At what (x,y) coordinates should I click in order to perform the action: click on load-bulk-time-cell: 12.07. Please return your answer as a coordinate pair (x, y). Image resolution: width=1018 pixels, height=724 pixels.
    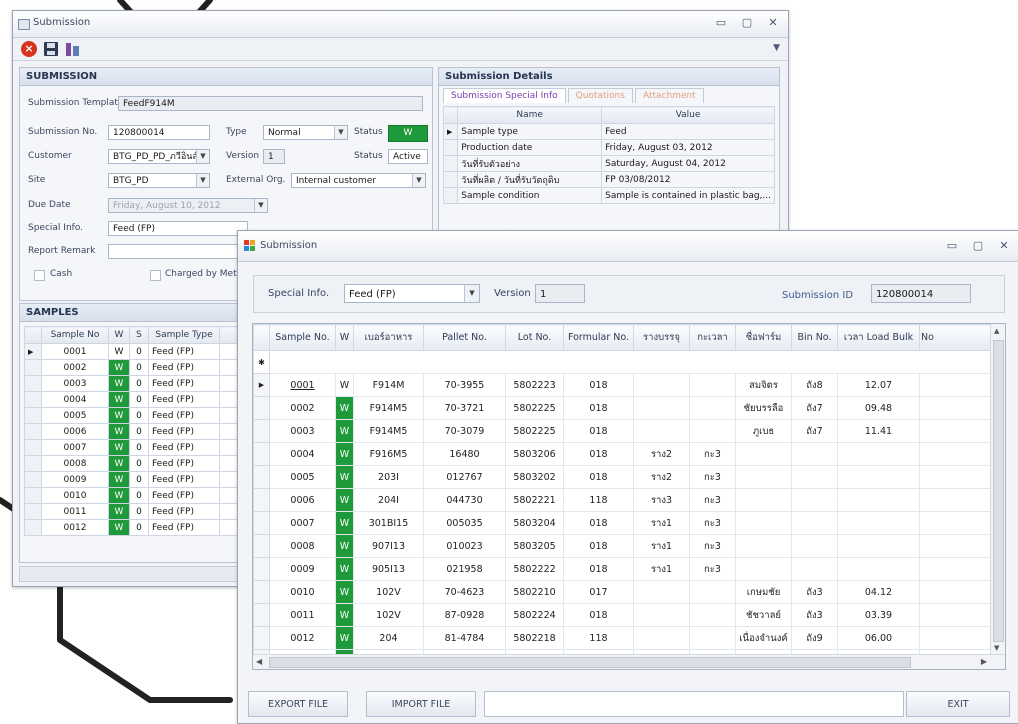
    Looking at the image, I should click on (878, 385).